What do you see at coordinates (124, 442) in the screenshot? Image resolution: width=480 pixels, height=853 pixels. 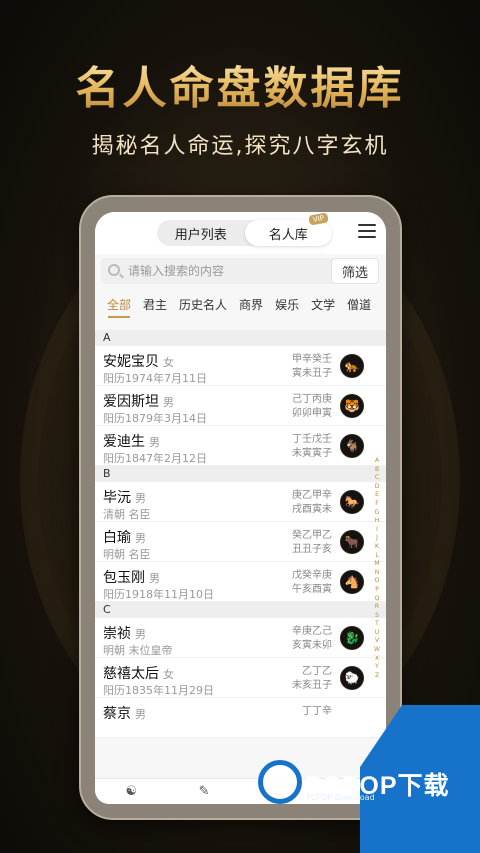 I see `item-name: 爱迪生` at bounding box center [124, 442].